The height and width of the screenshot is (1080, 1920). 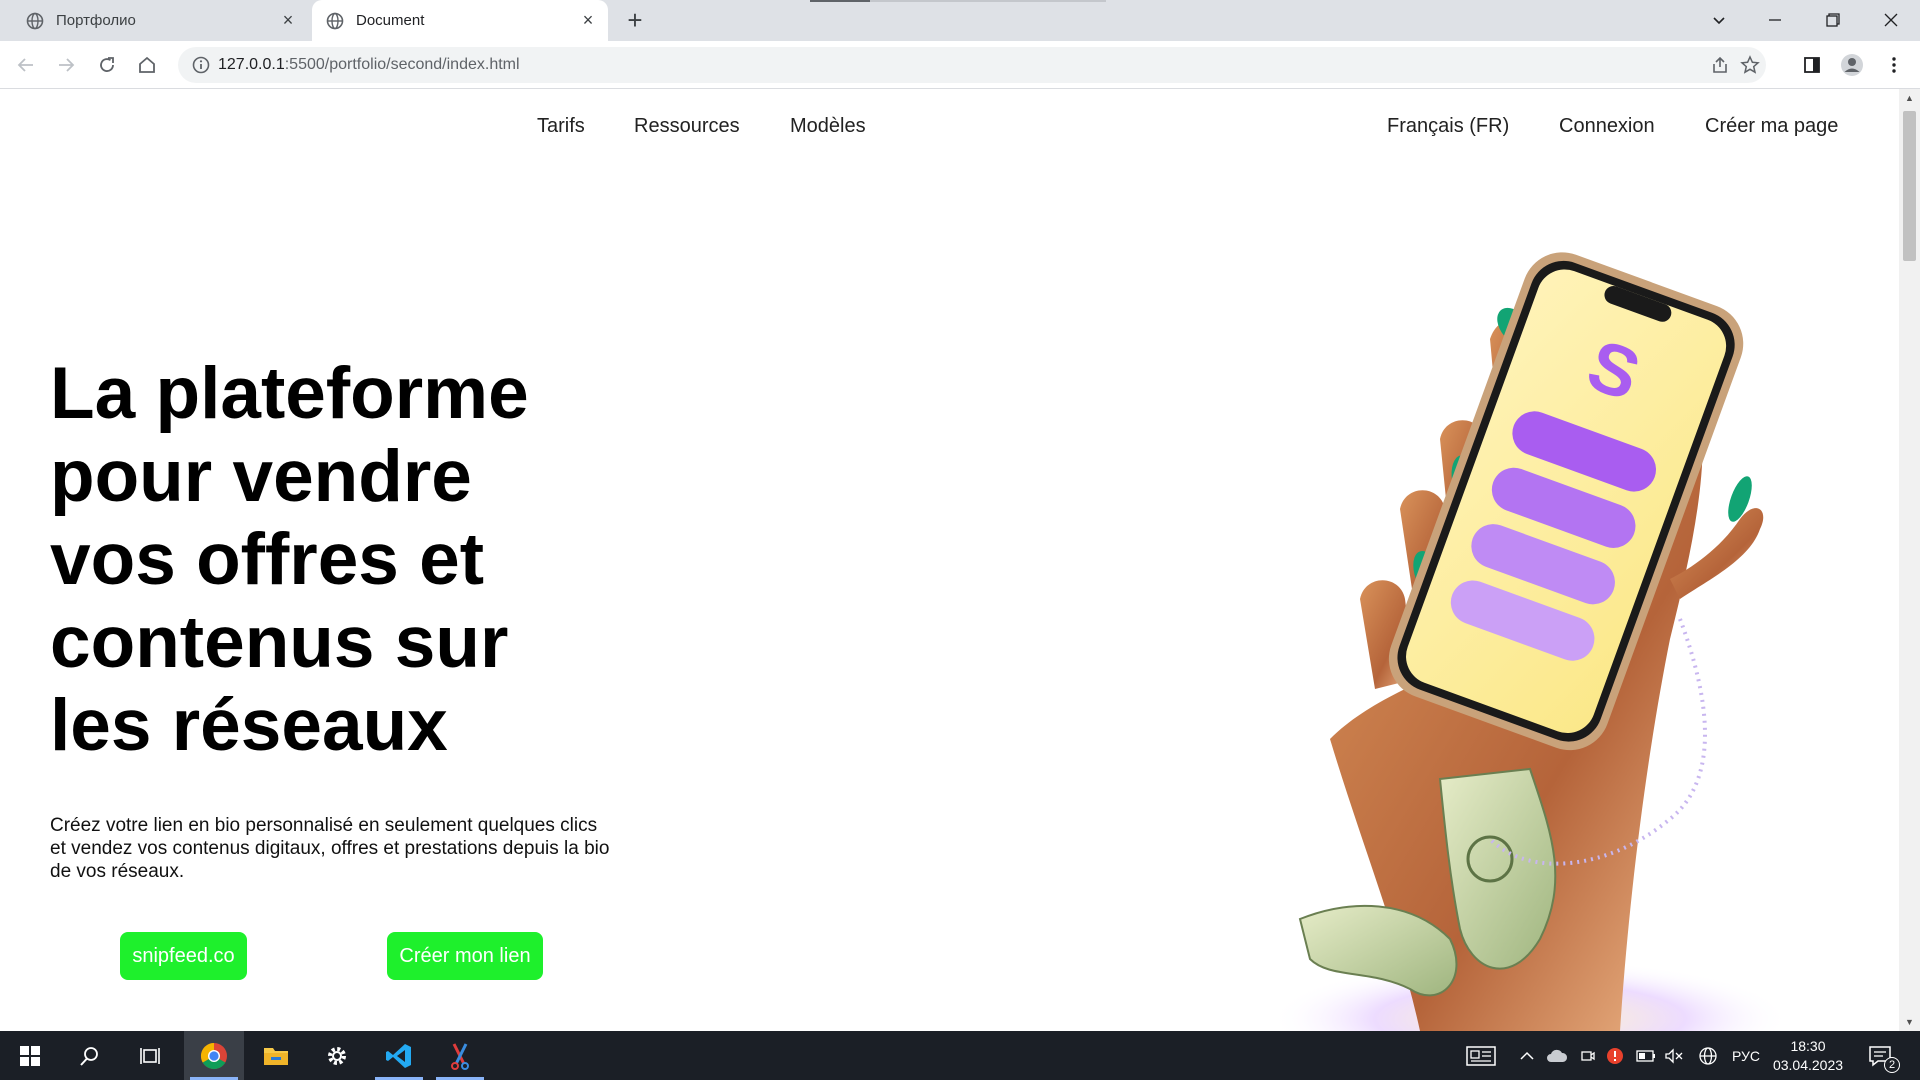 What do you see at coordinates (214, 1055) in the screenshot?
I see `chrome-taskbar-icon` at bounding box center [214, 1055].